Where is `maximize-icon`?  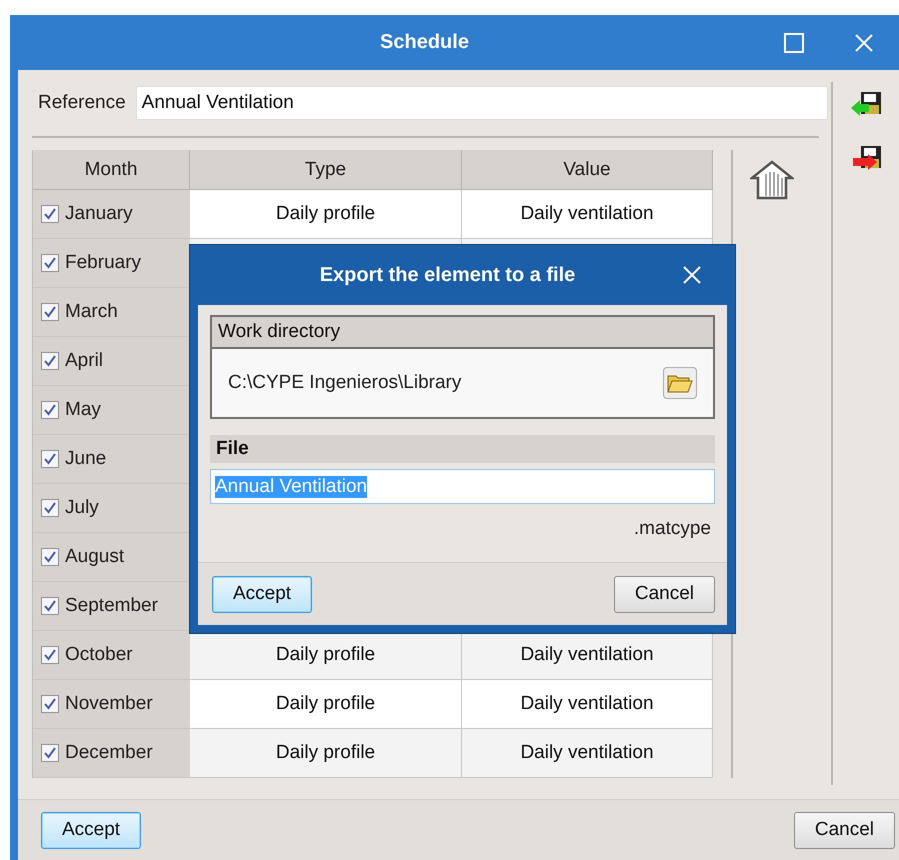 maximize-icon is located at coordinates (794, 42).